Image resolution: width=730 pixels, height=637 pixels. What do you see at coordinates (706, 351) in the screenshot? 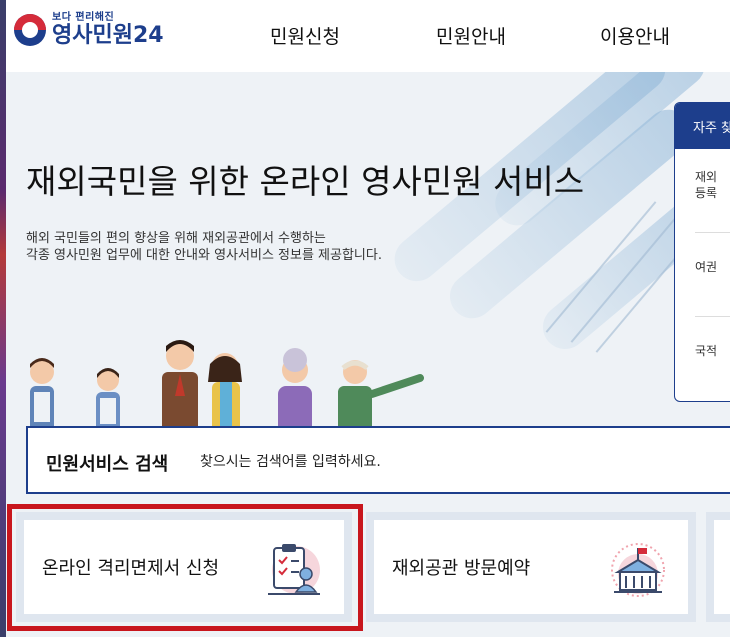
I see `faq-item-label: 국적` at bounding box center [706, 351].